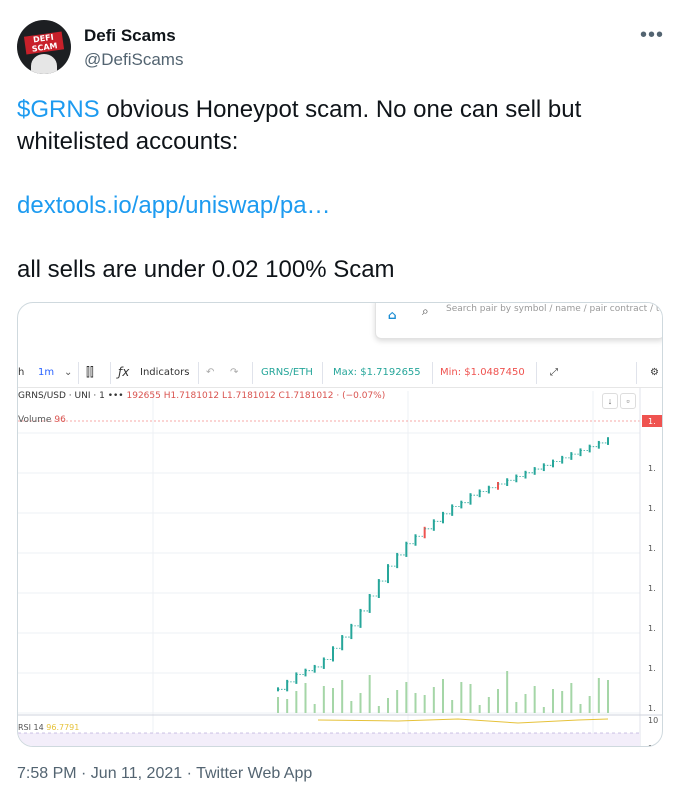  What do you see at coordinates (90, 372) in the screenshot?
I see `candles-icon: ⫿⫿` at bounding box center [90, 372].